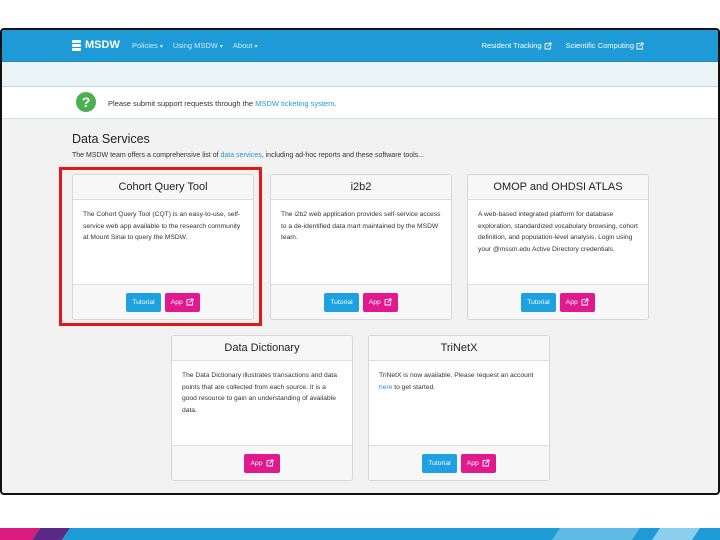 Image resolution: width=720 pixels, height=540 pixels. What do you see at coordinates (242, 45) in the screenshot?
I see `nav-item-label: About` at bounding box center [242, 45].